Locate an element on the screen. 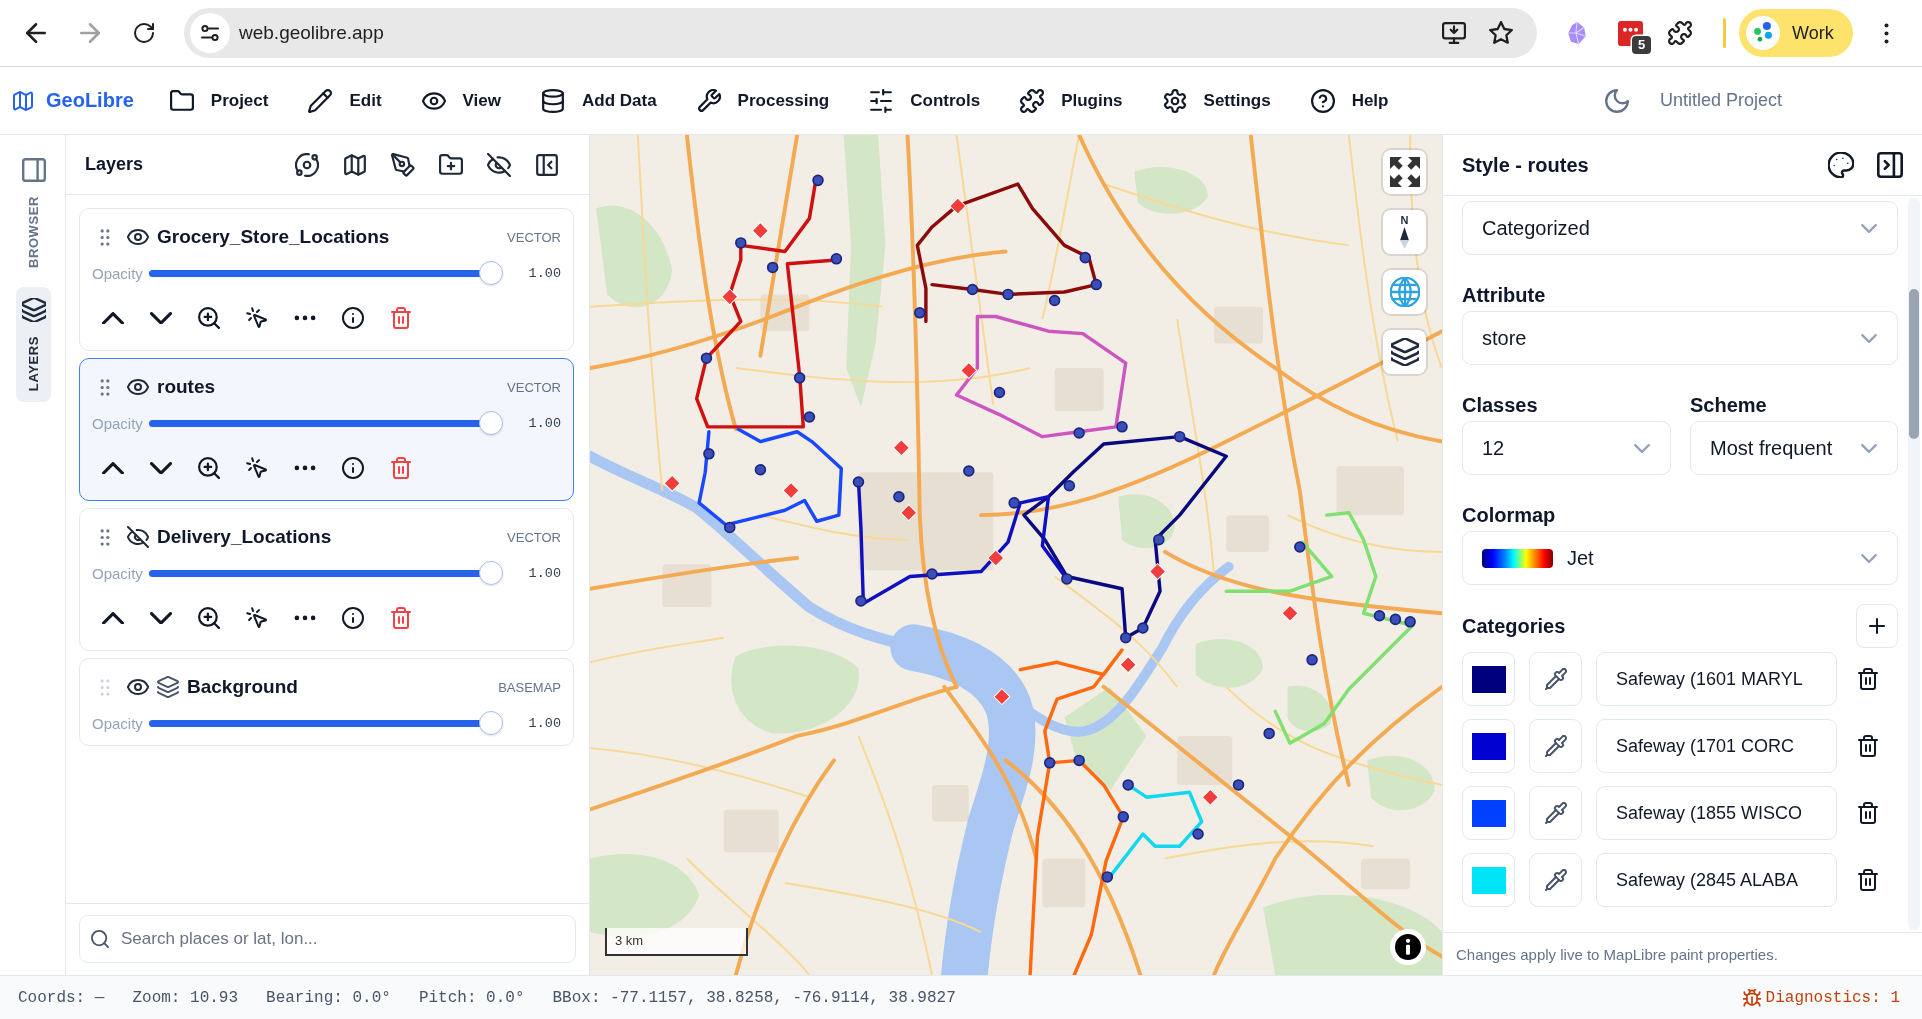  map-icon is located at coordinates (355, 164).